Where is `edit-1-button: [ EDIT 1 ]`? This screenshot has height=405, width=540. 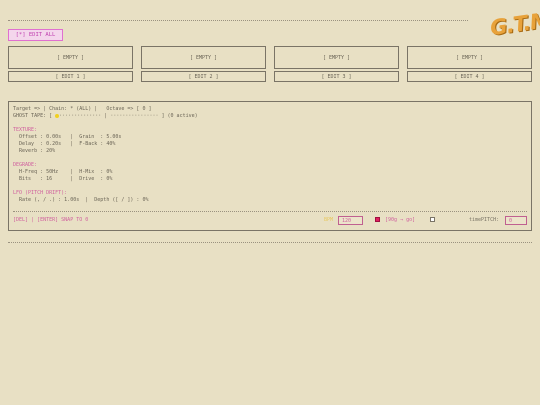
edit-1-button: [ EDIT 1 ] is located at coordinates (70, 76).